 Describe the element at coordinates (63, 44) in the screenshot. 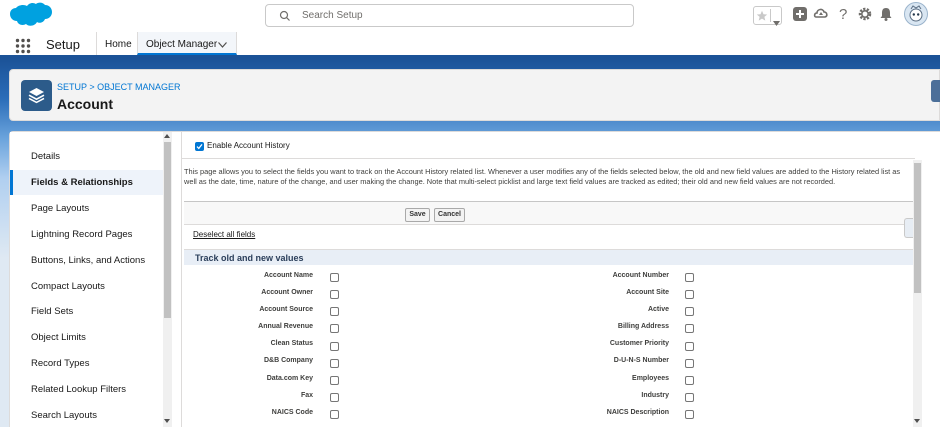

I see `app-name: Setup` at that location.